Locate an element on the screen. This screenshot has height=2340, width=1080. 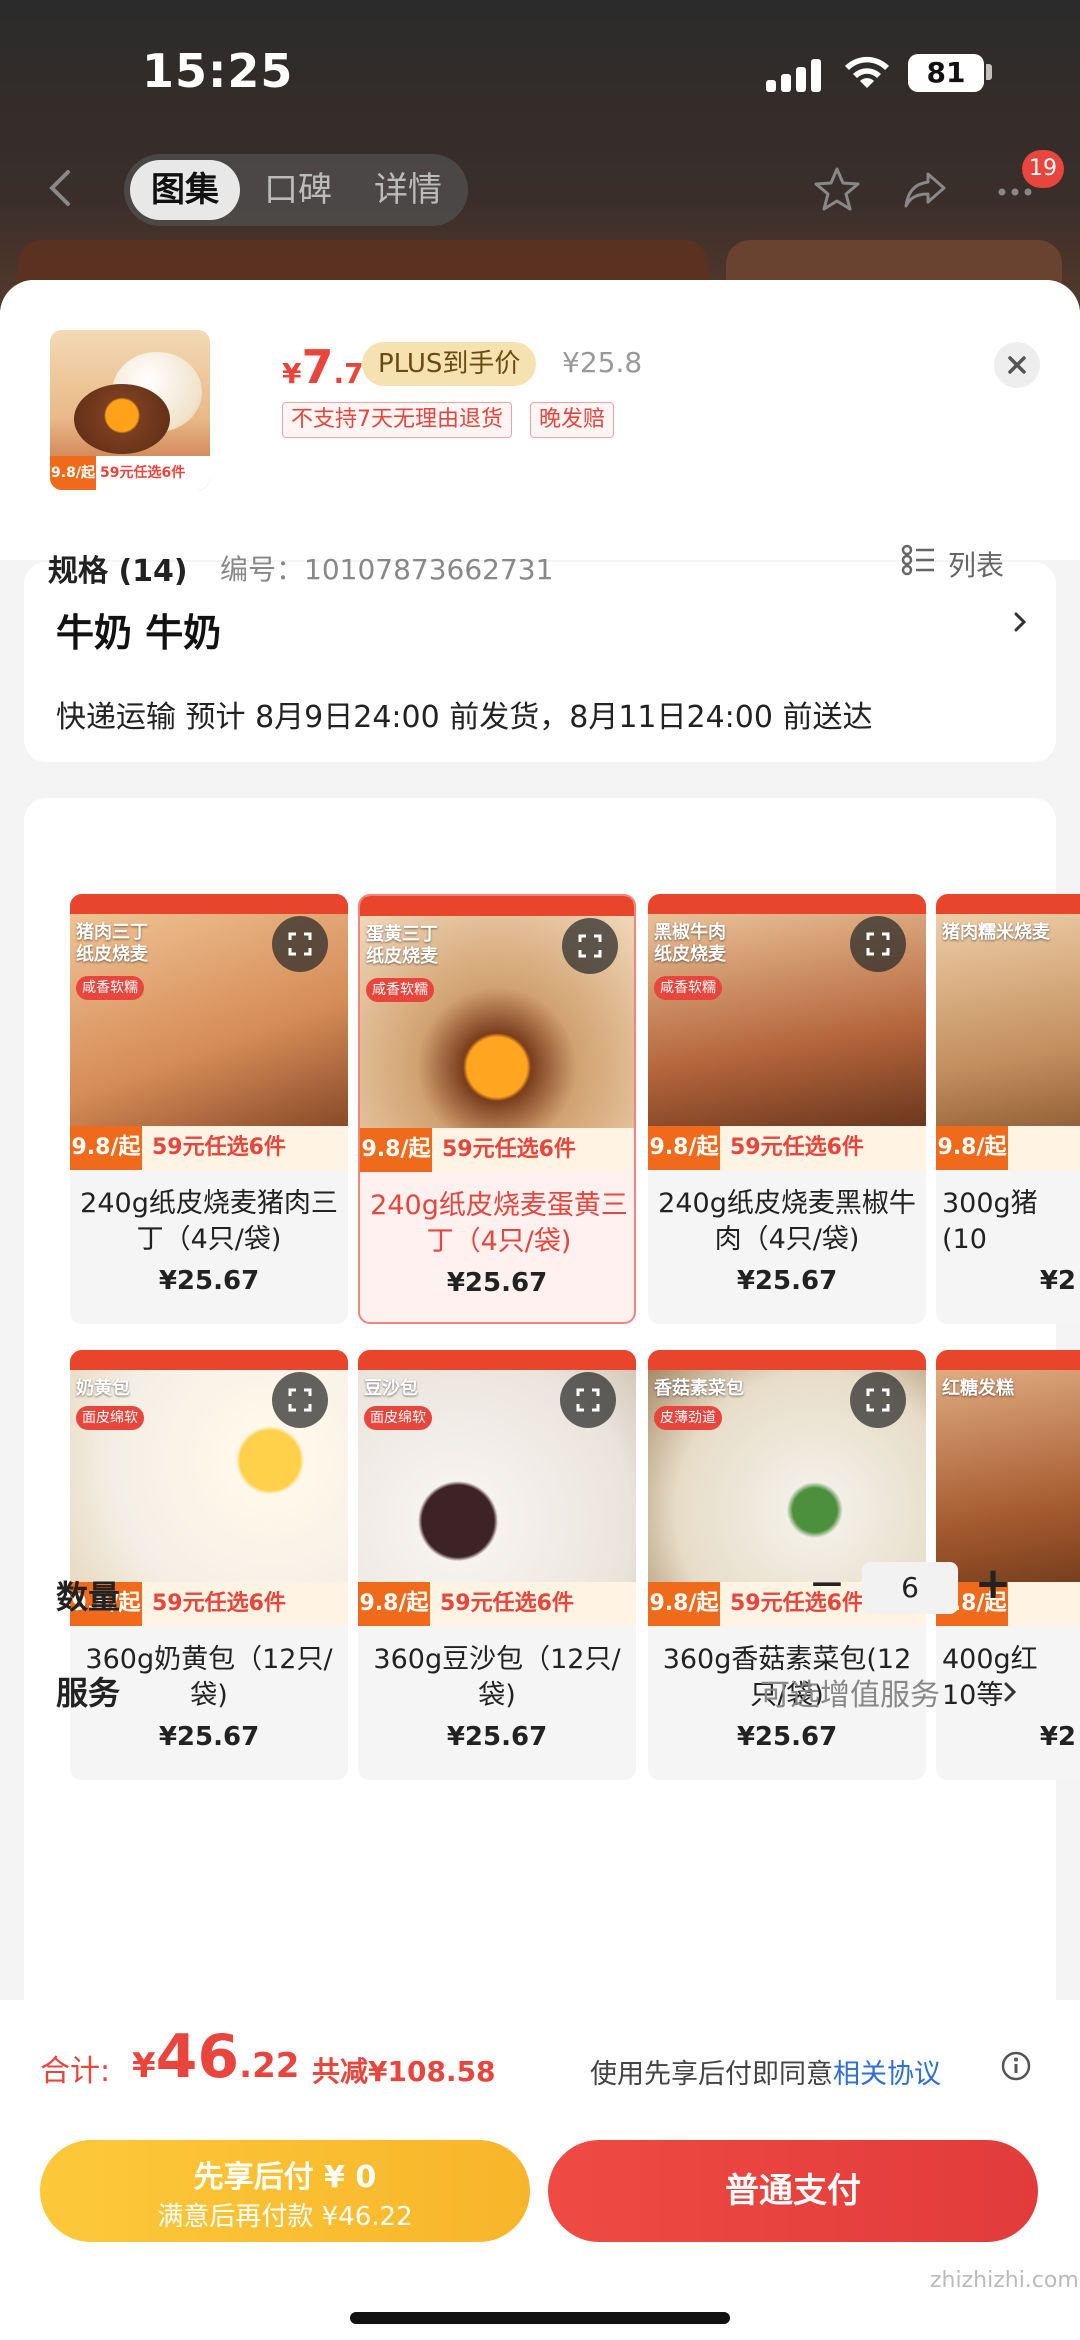
status-bar: 15:25 81 is located at coordinates (540, 70).